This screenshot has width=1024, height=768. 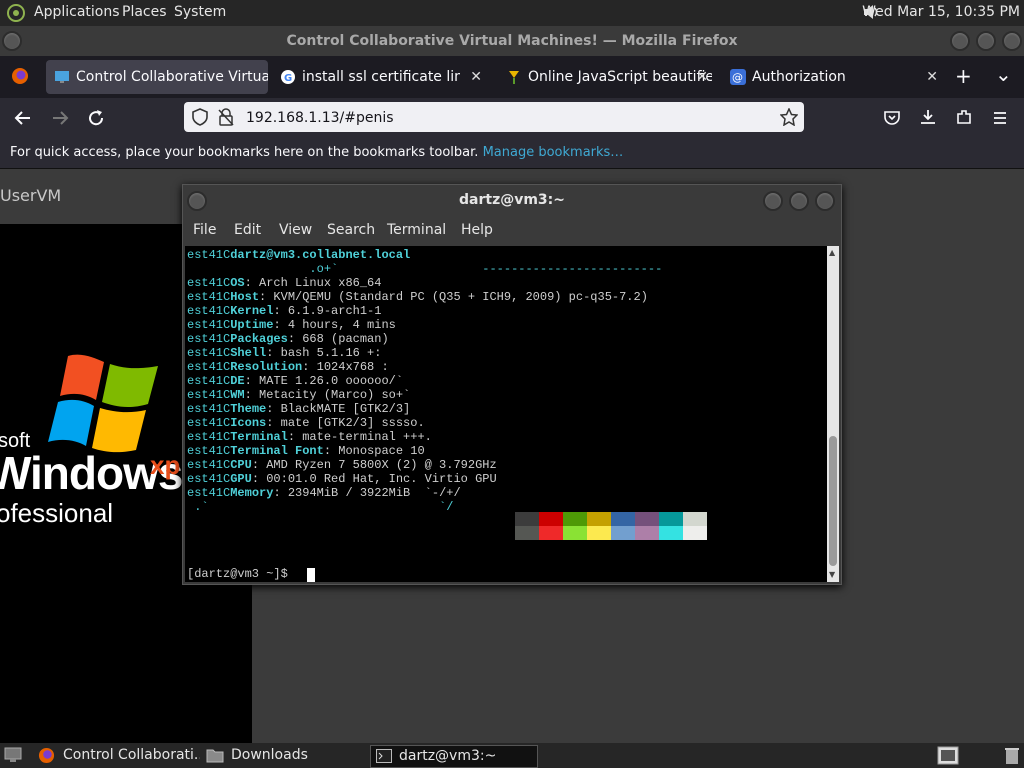 I want to click on firefox-icon, so click(x=46, y=755).